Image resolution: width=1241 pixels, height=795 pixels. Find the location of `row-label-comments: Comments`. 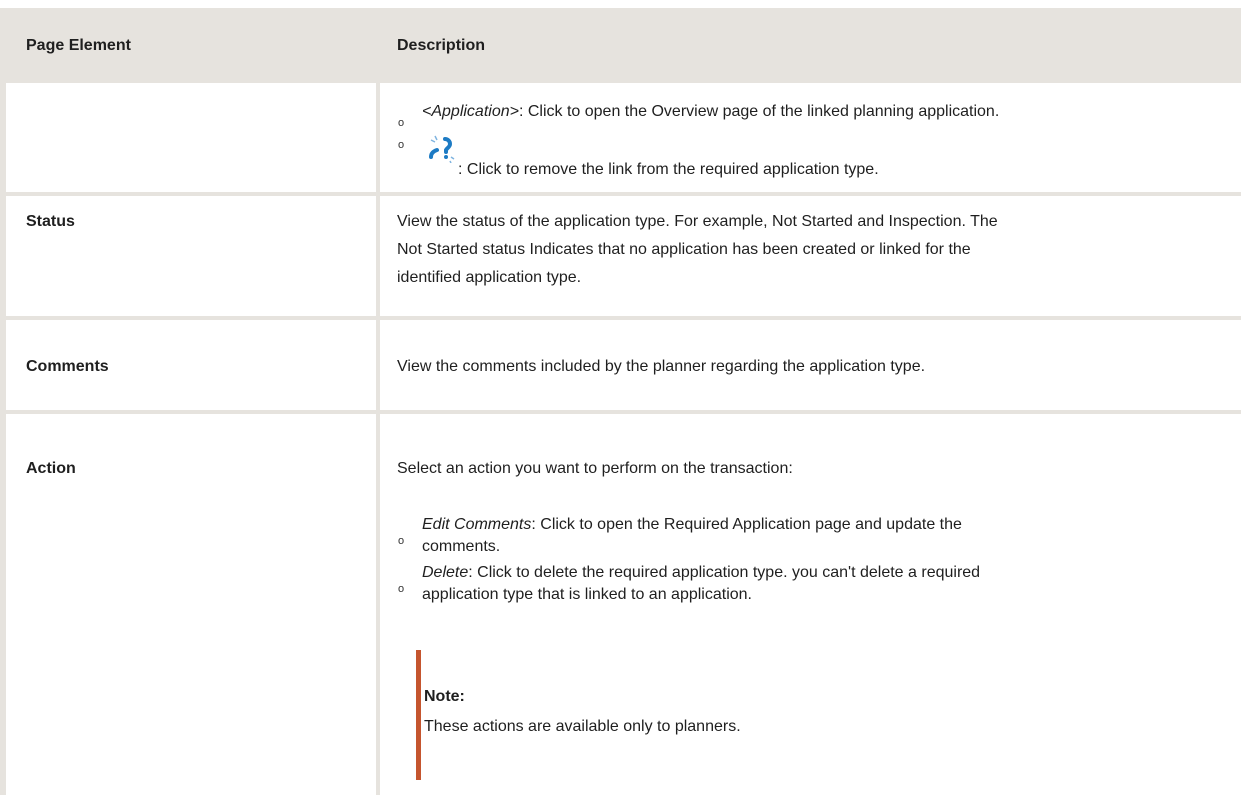

row-label-comments: Comments is located at coordinates (67, 366).